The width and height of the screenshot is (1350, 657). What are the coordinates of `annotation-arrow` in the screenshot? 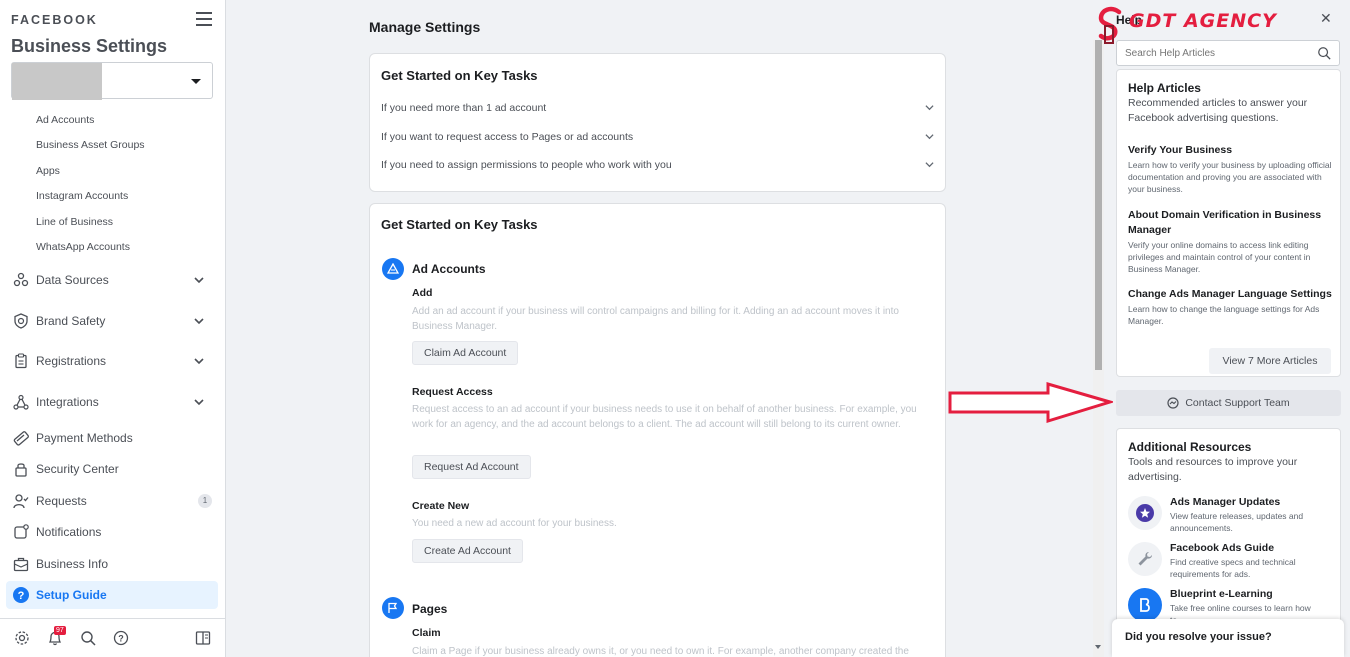 It's located at (1030, 403).